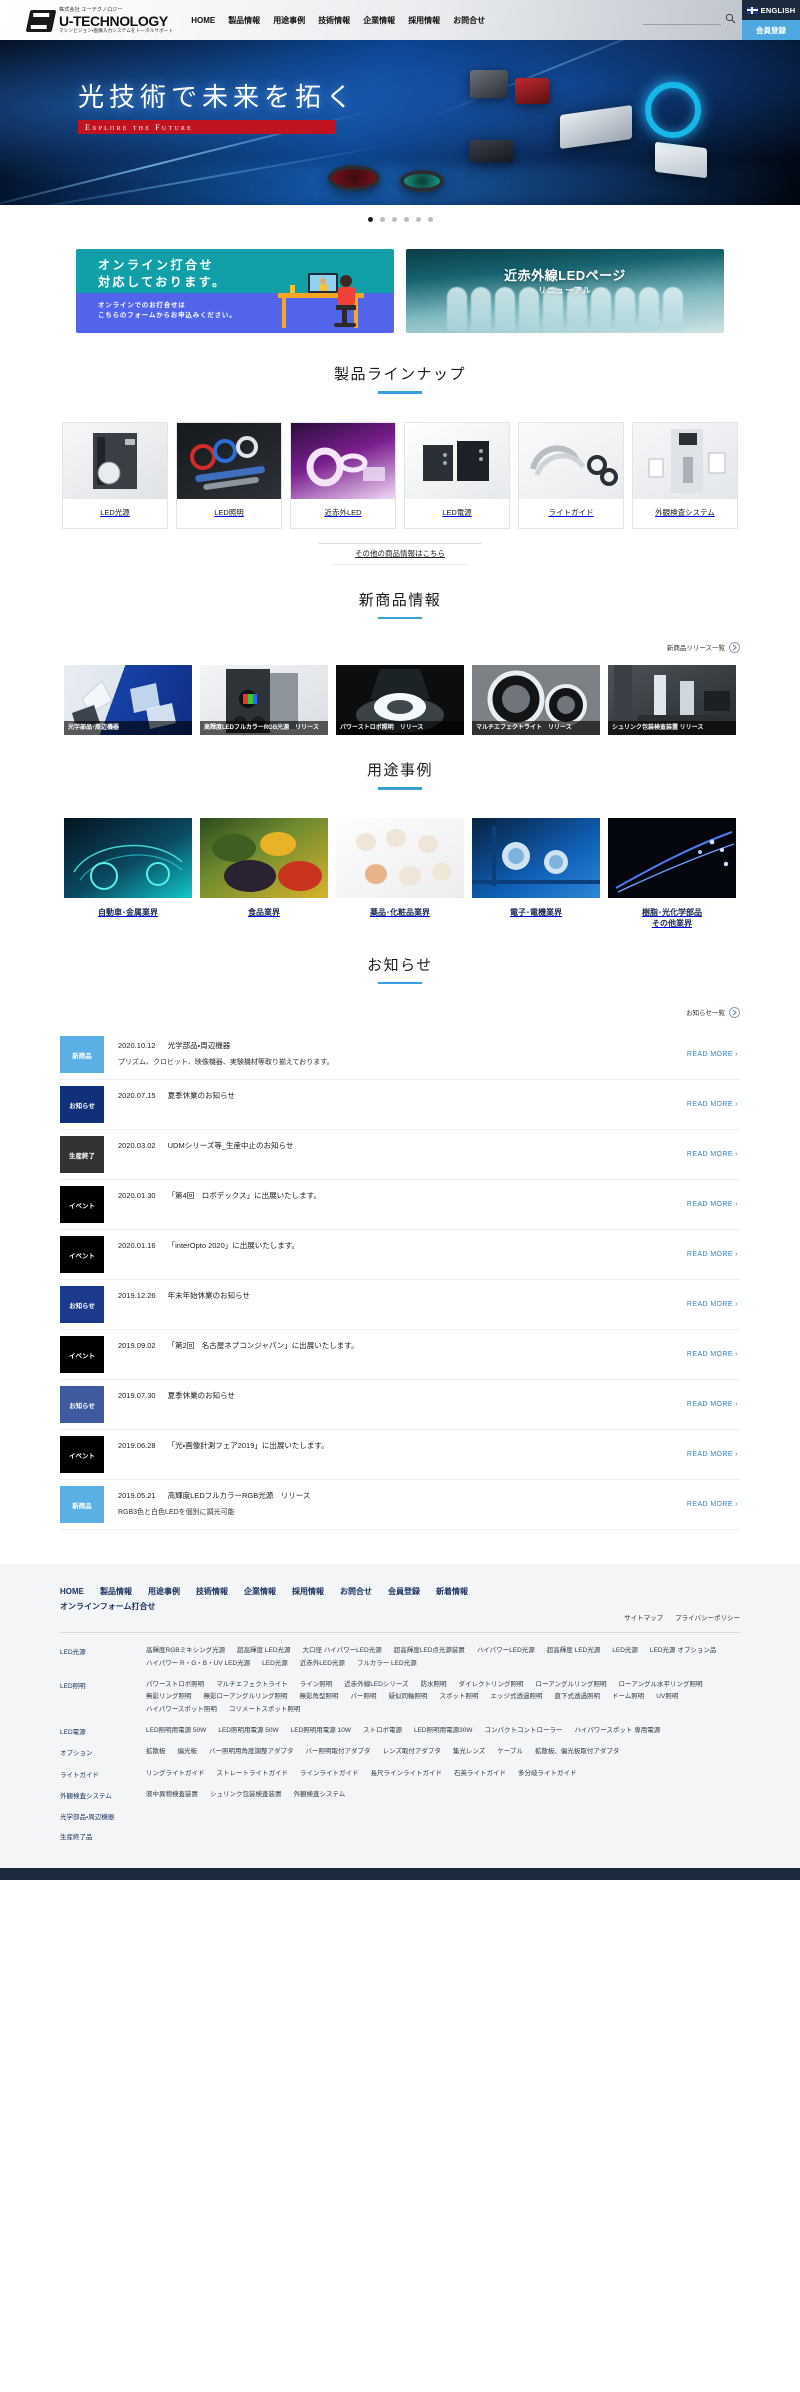  What do you see at coordinates (400, 1105) in the screenshot?
I see `news-row: お知らせ 2020.07.15 夏季休業のお知らせ READ MORE ›` at bounding box center [400, 1105].